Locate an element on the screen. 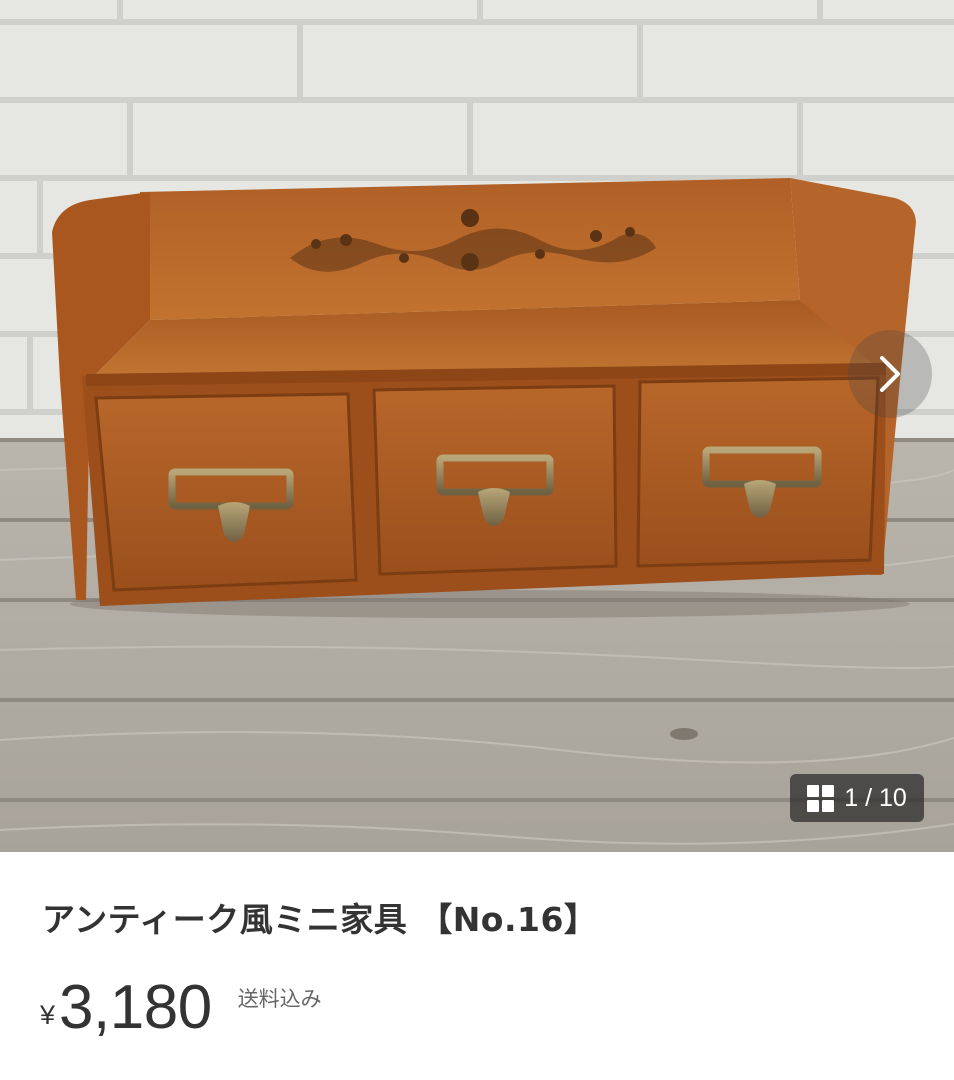 The height and width of the screenshot is (1080, 954). image-counter-badge: 1 / 10 is located at coordinates (857, 798).